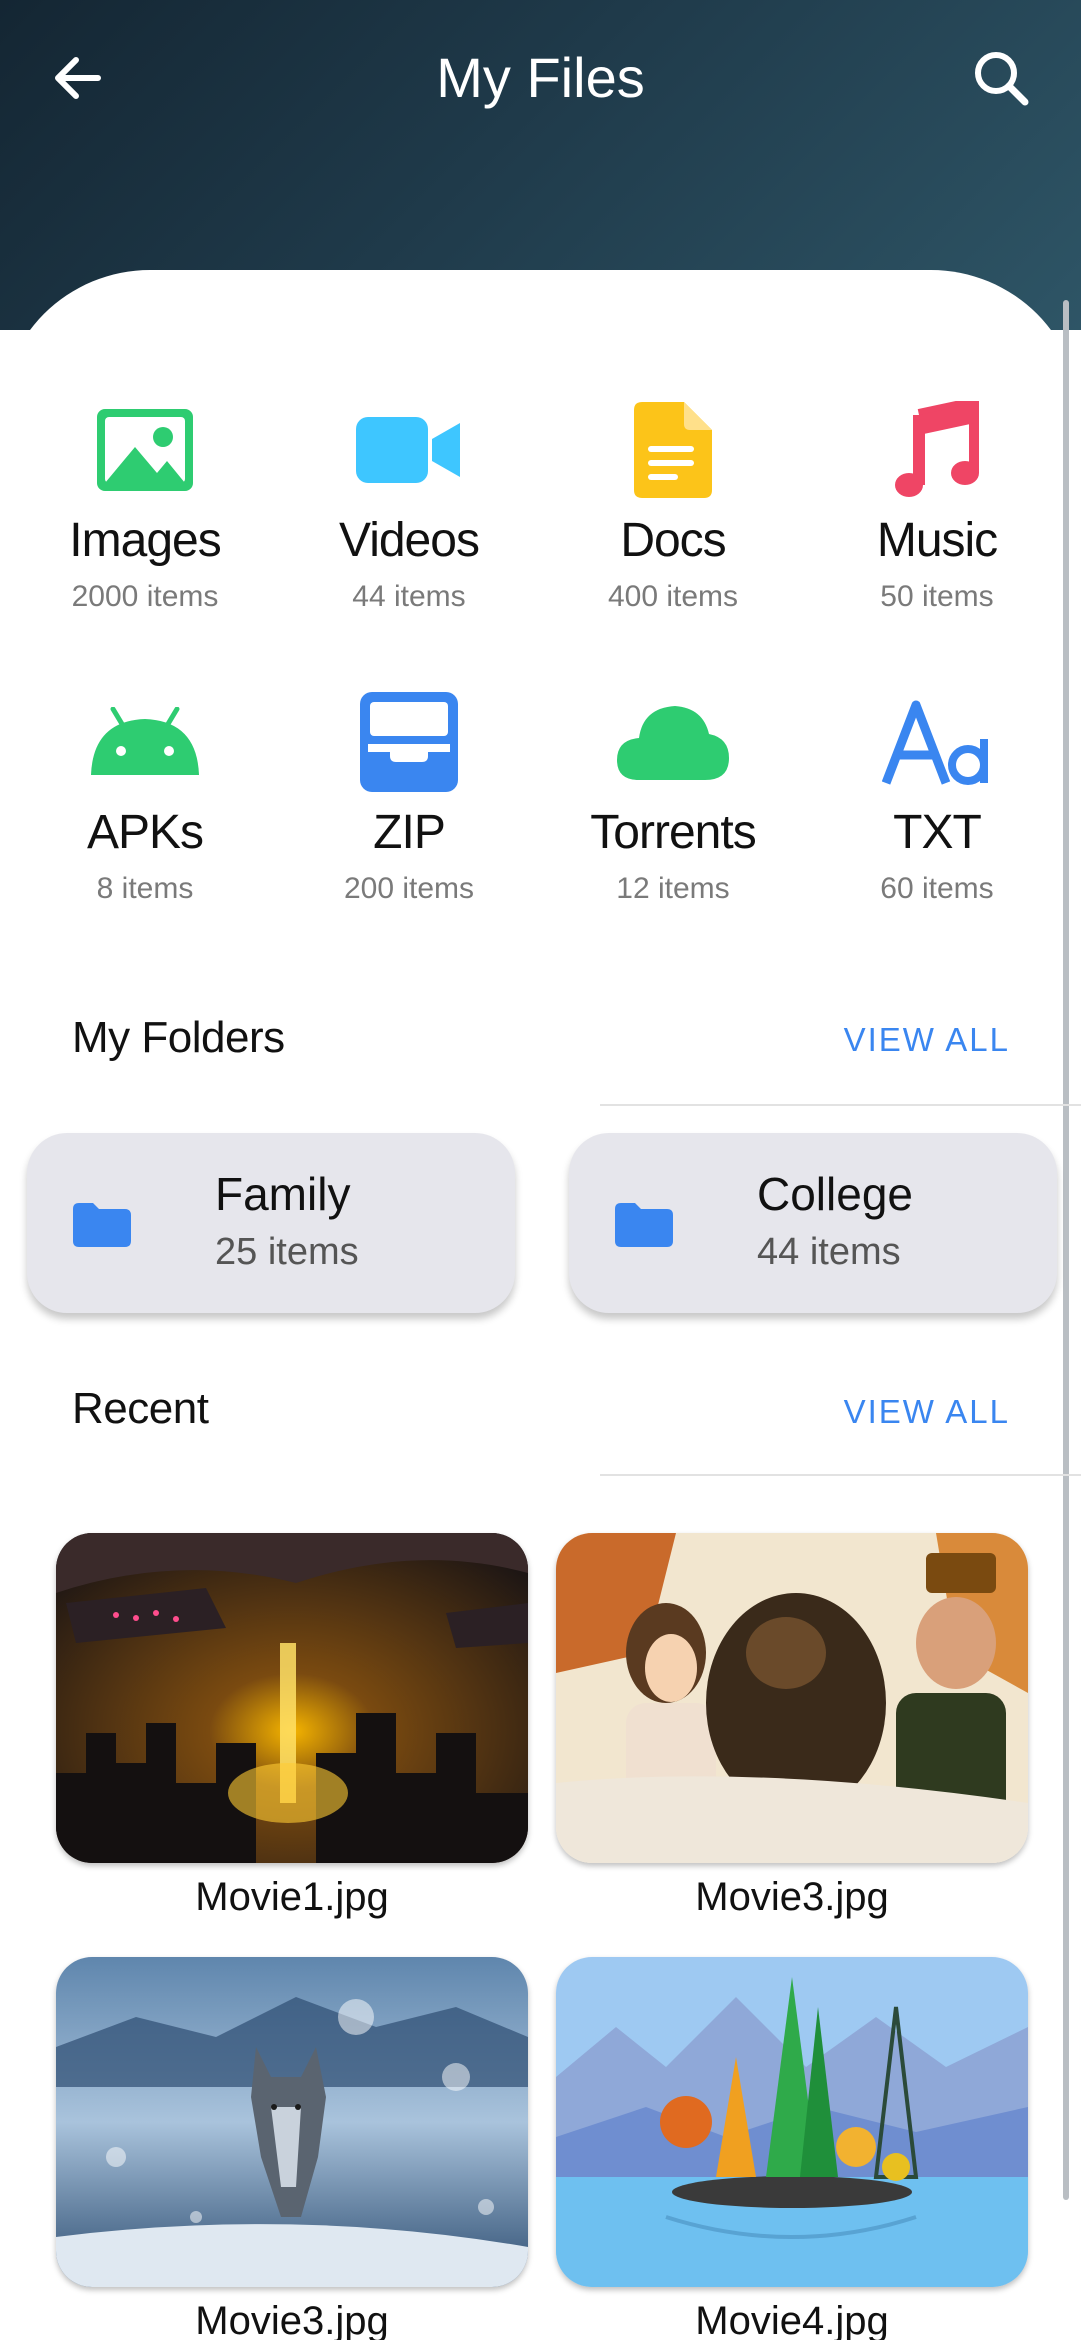  What do you see at coordinates (409, 832) in the screenshot?
I see `category-label: ZIP` at bounding box center [409, 832].